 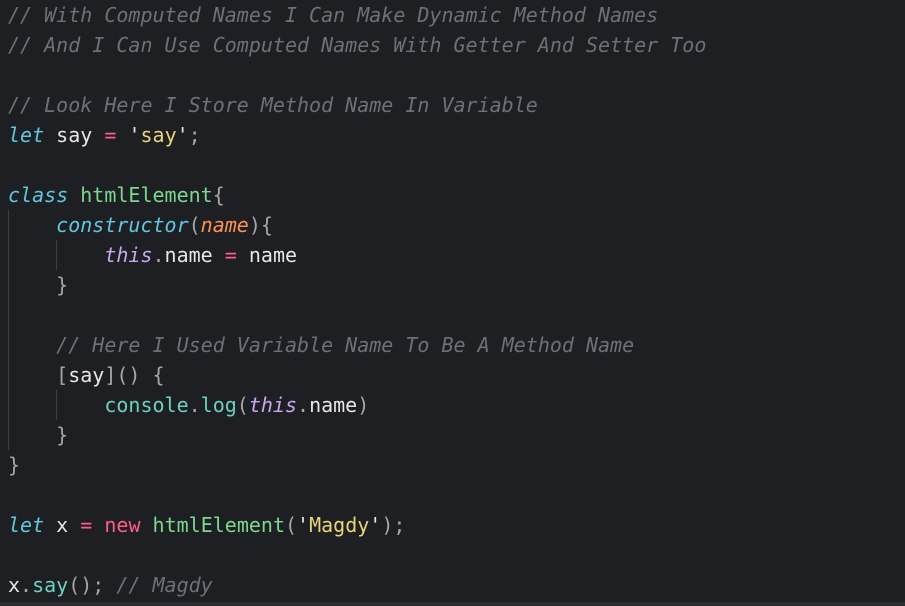 I want to click on code-line-7: this.name = name, so click(x=152, y=255).